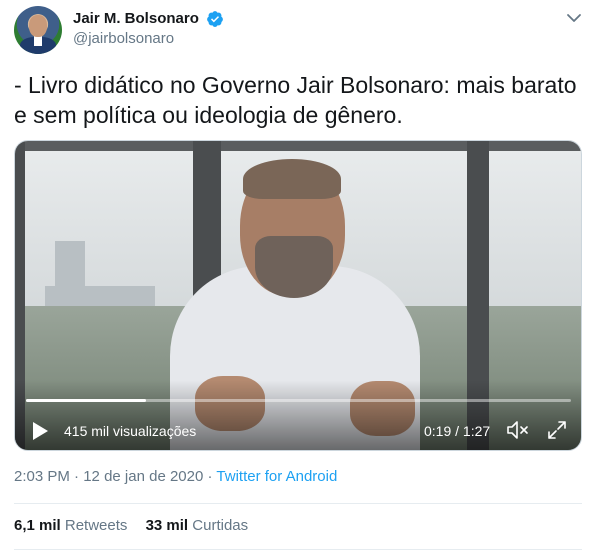 This screenshot has width=596, height=552. Describe the element at coordinates (136, 19) in the screenshot. I see `author-display-name: Jair M. Bolsonaro` at that location.